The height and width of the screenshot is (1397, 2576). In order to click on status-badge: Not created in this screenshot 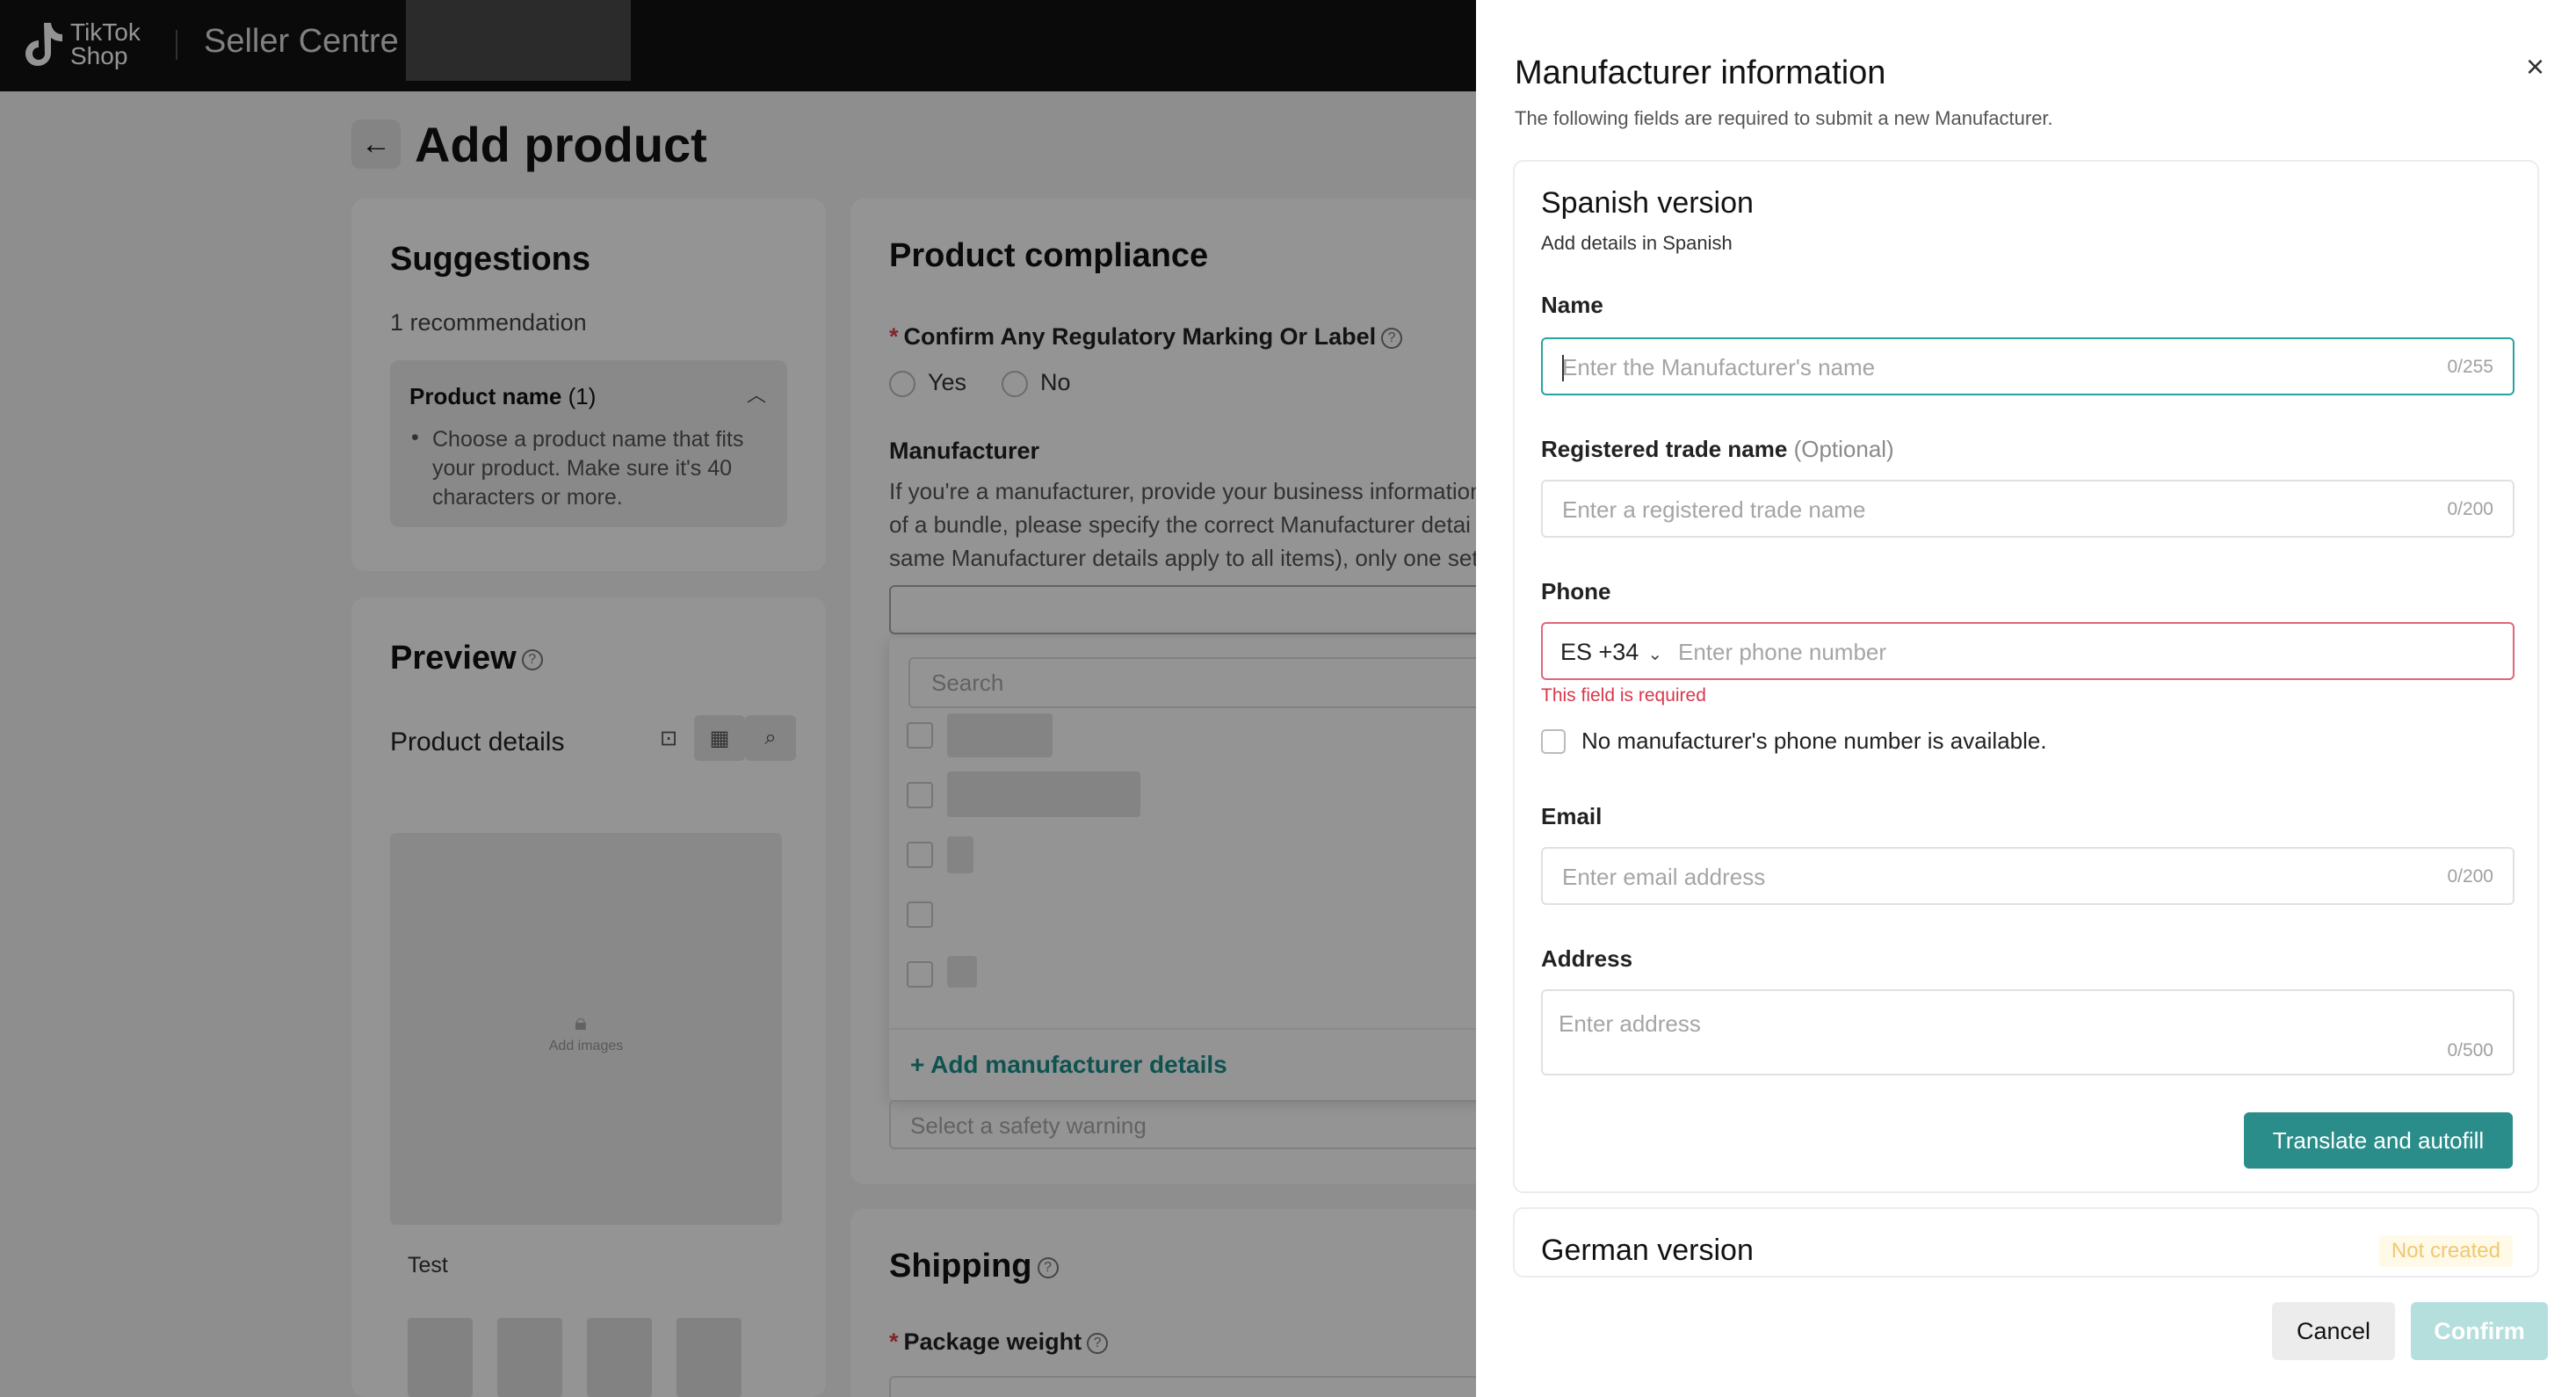, I will do `click(2445, 1251)`.